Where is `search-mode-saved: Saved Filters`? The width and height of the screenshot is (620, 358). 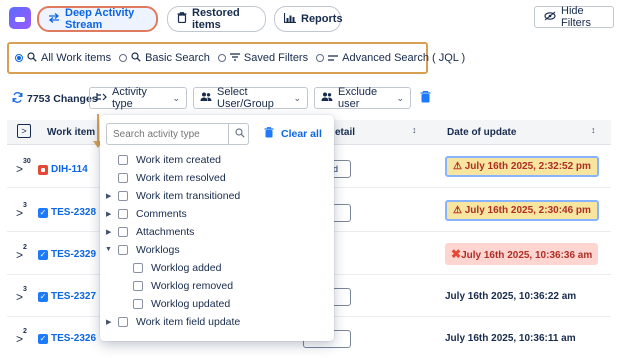 search-mode-saved: Saved Filters is located at coordinates (262, 58).